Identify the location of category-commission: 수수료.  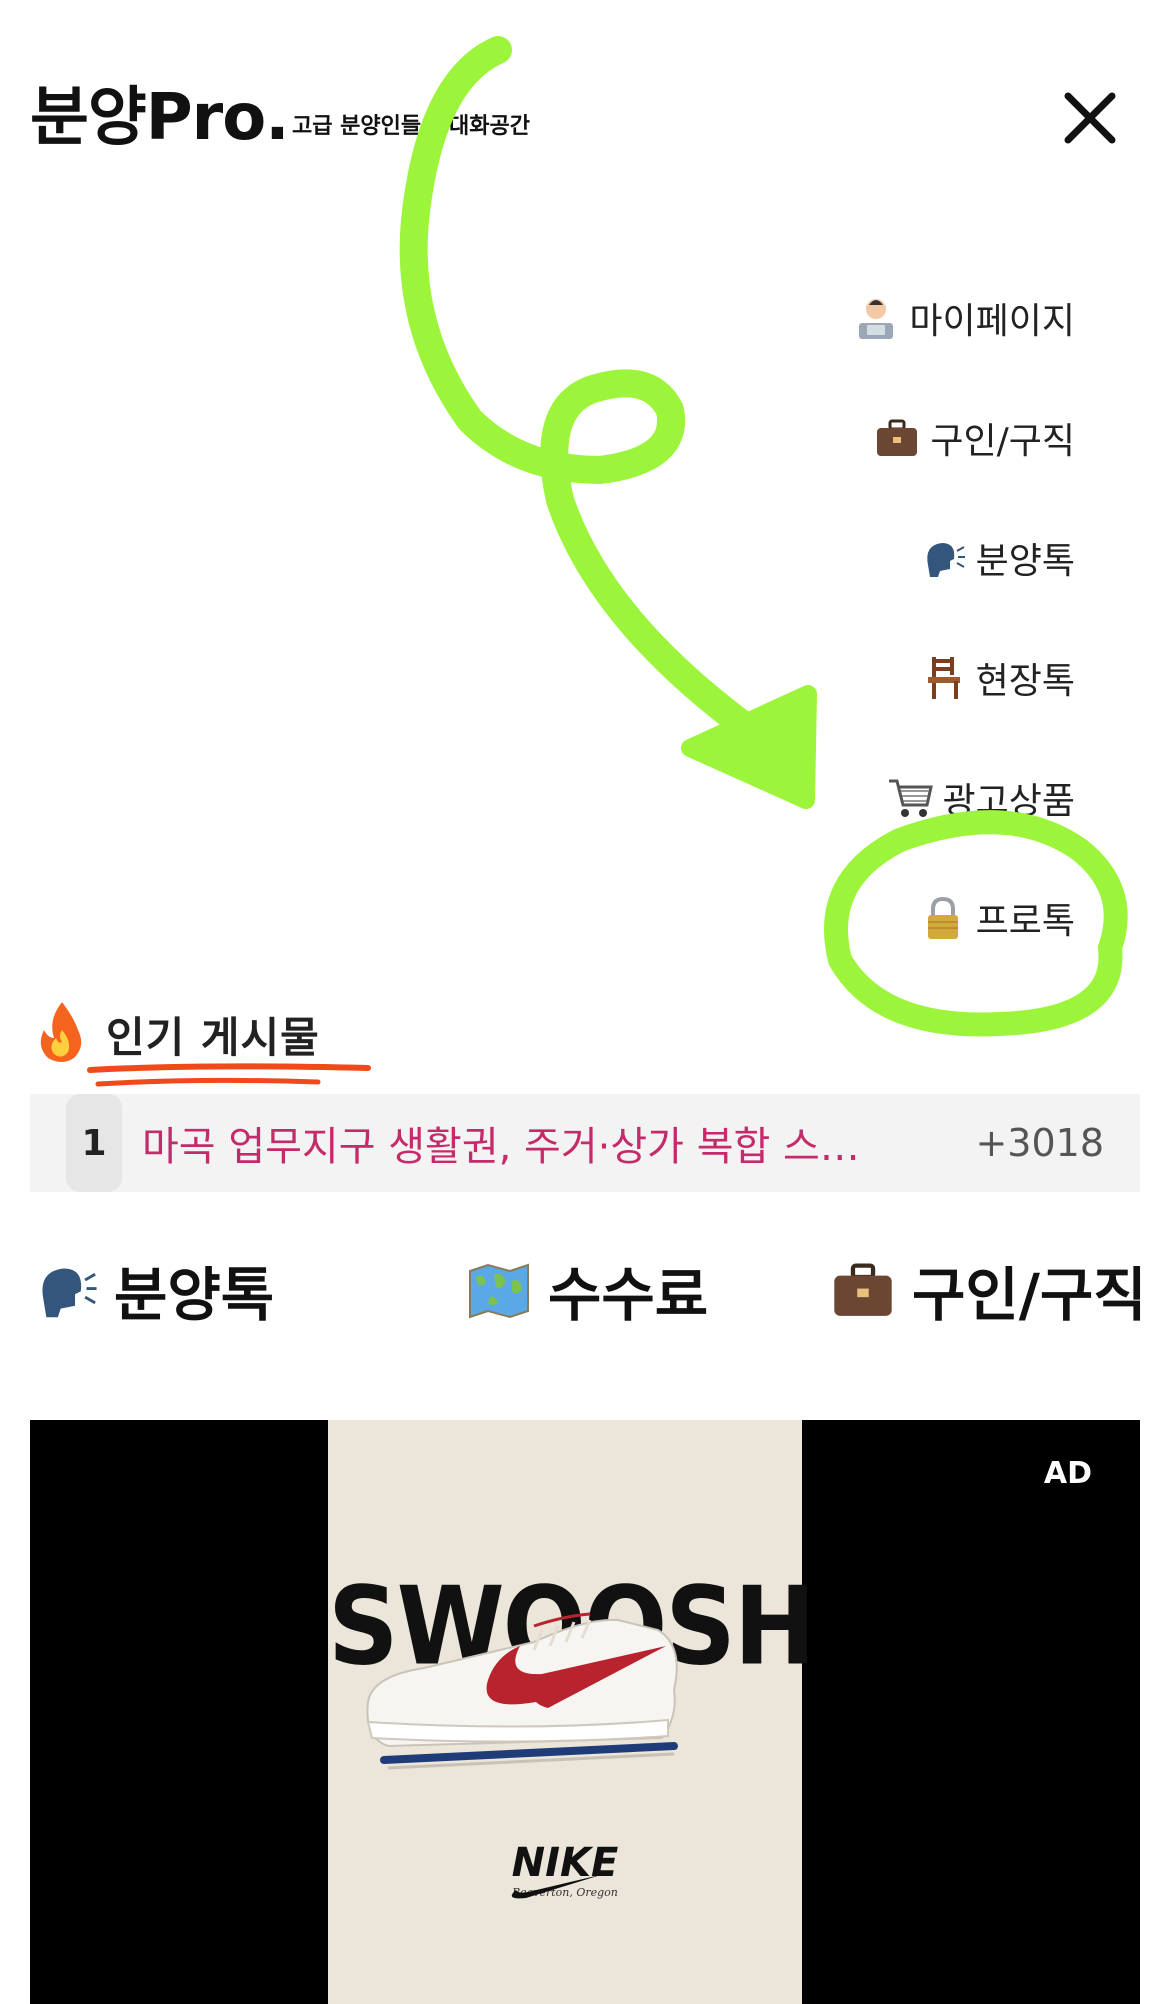
(586, 1290).